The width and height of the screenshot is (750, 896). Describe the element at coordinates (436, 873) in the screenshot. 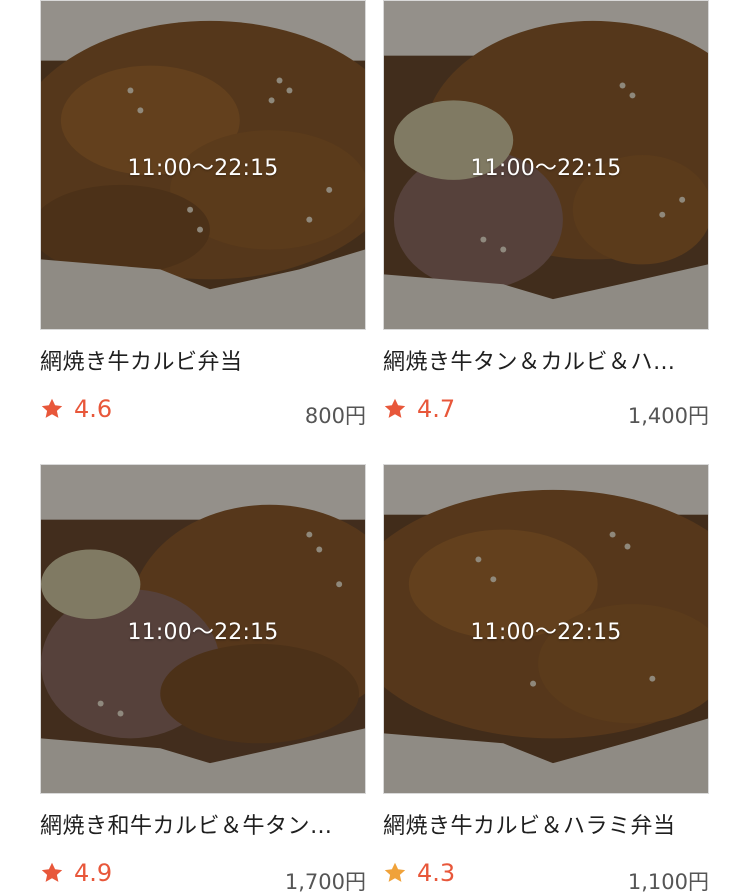

I see `rating-value: 4.3` at that location.